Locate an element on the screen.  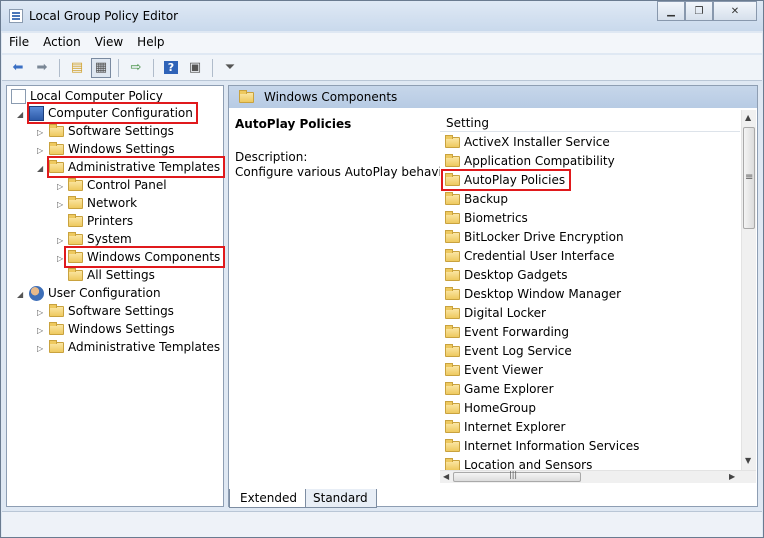
list-item: Location and Sensors is located at coordinates (517, 463).